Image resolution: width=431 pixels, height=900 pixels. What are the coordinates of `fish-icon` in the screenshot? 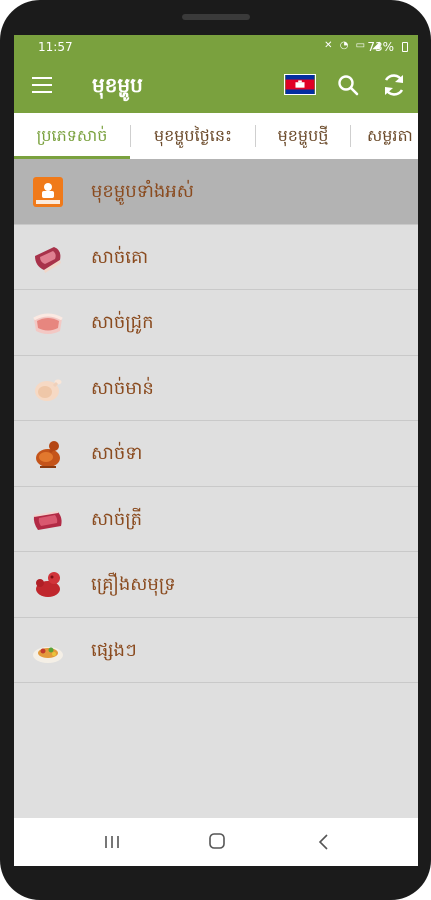 It's located at (47, 520).